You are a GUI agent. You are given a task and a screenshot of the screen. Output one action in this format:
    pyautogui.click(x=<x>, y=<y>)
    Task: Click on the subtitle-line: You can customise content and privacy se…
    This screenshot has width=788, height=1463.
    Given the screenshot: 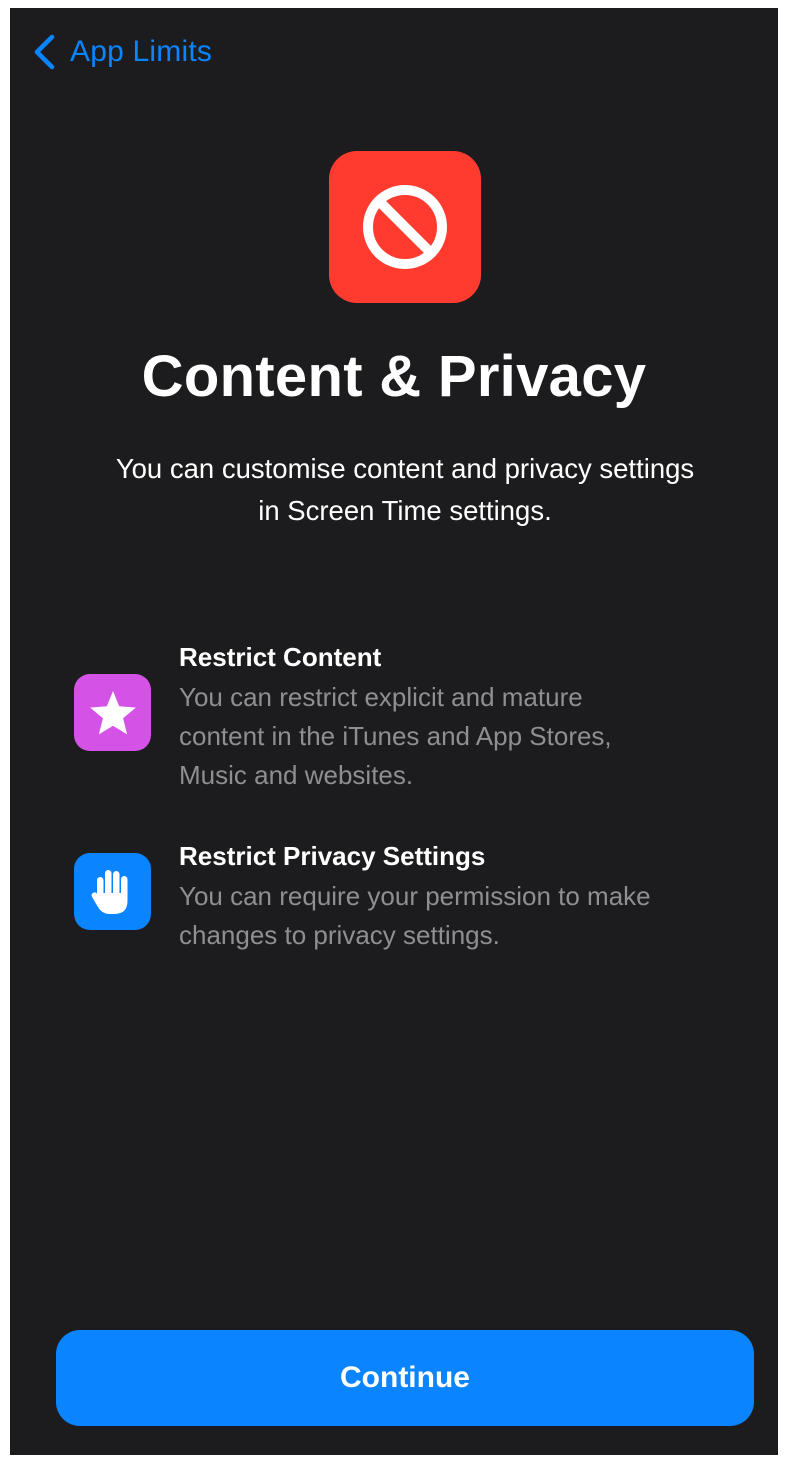 What is the action you would take?
    pyautogui.click(x=405, y=468)
    